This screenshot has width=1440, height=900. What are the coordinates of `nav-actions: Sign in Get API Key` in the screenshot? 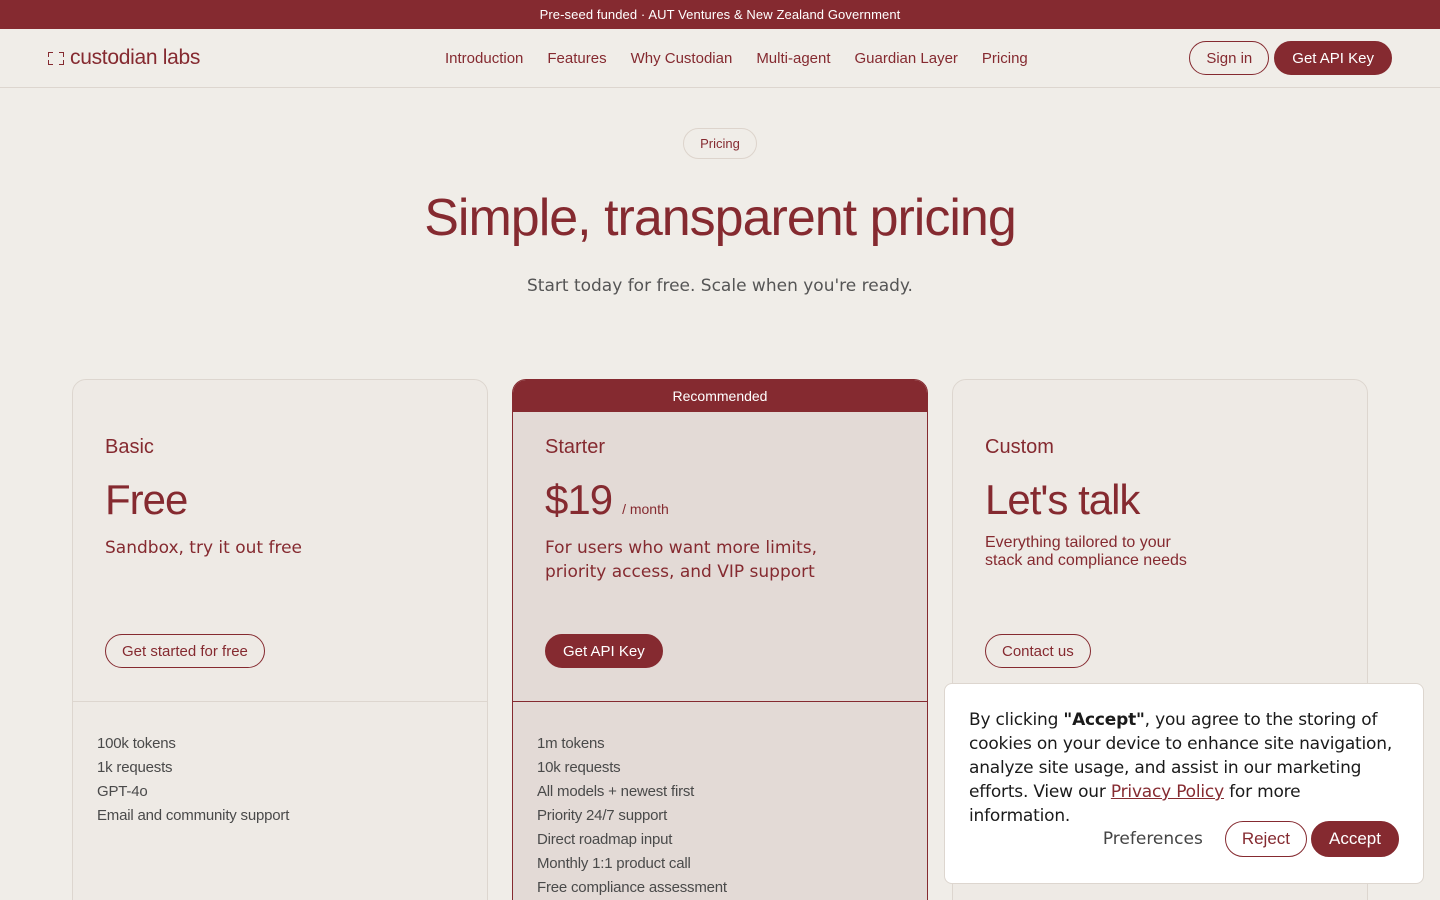 It's located at (1290, 58).